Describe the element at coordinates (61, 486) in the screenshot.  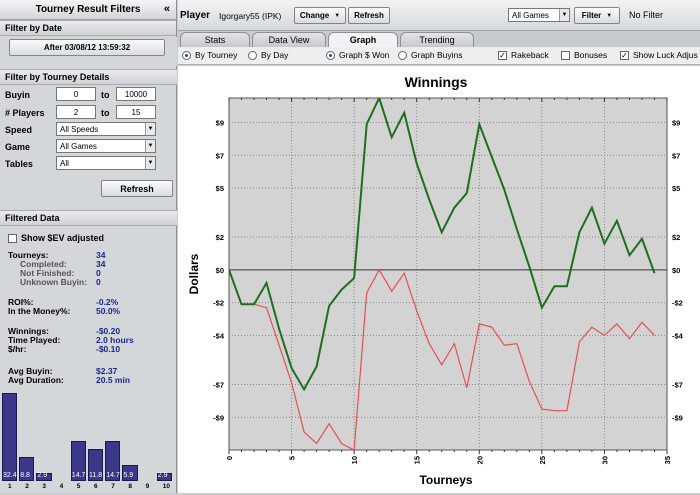
I see `histogram-bin-label: 4` at that location.